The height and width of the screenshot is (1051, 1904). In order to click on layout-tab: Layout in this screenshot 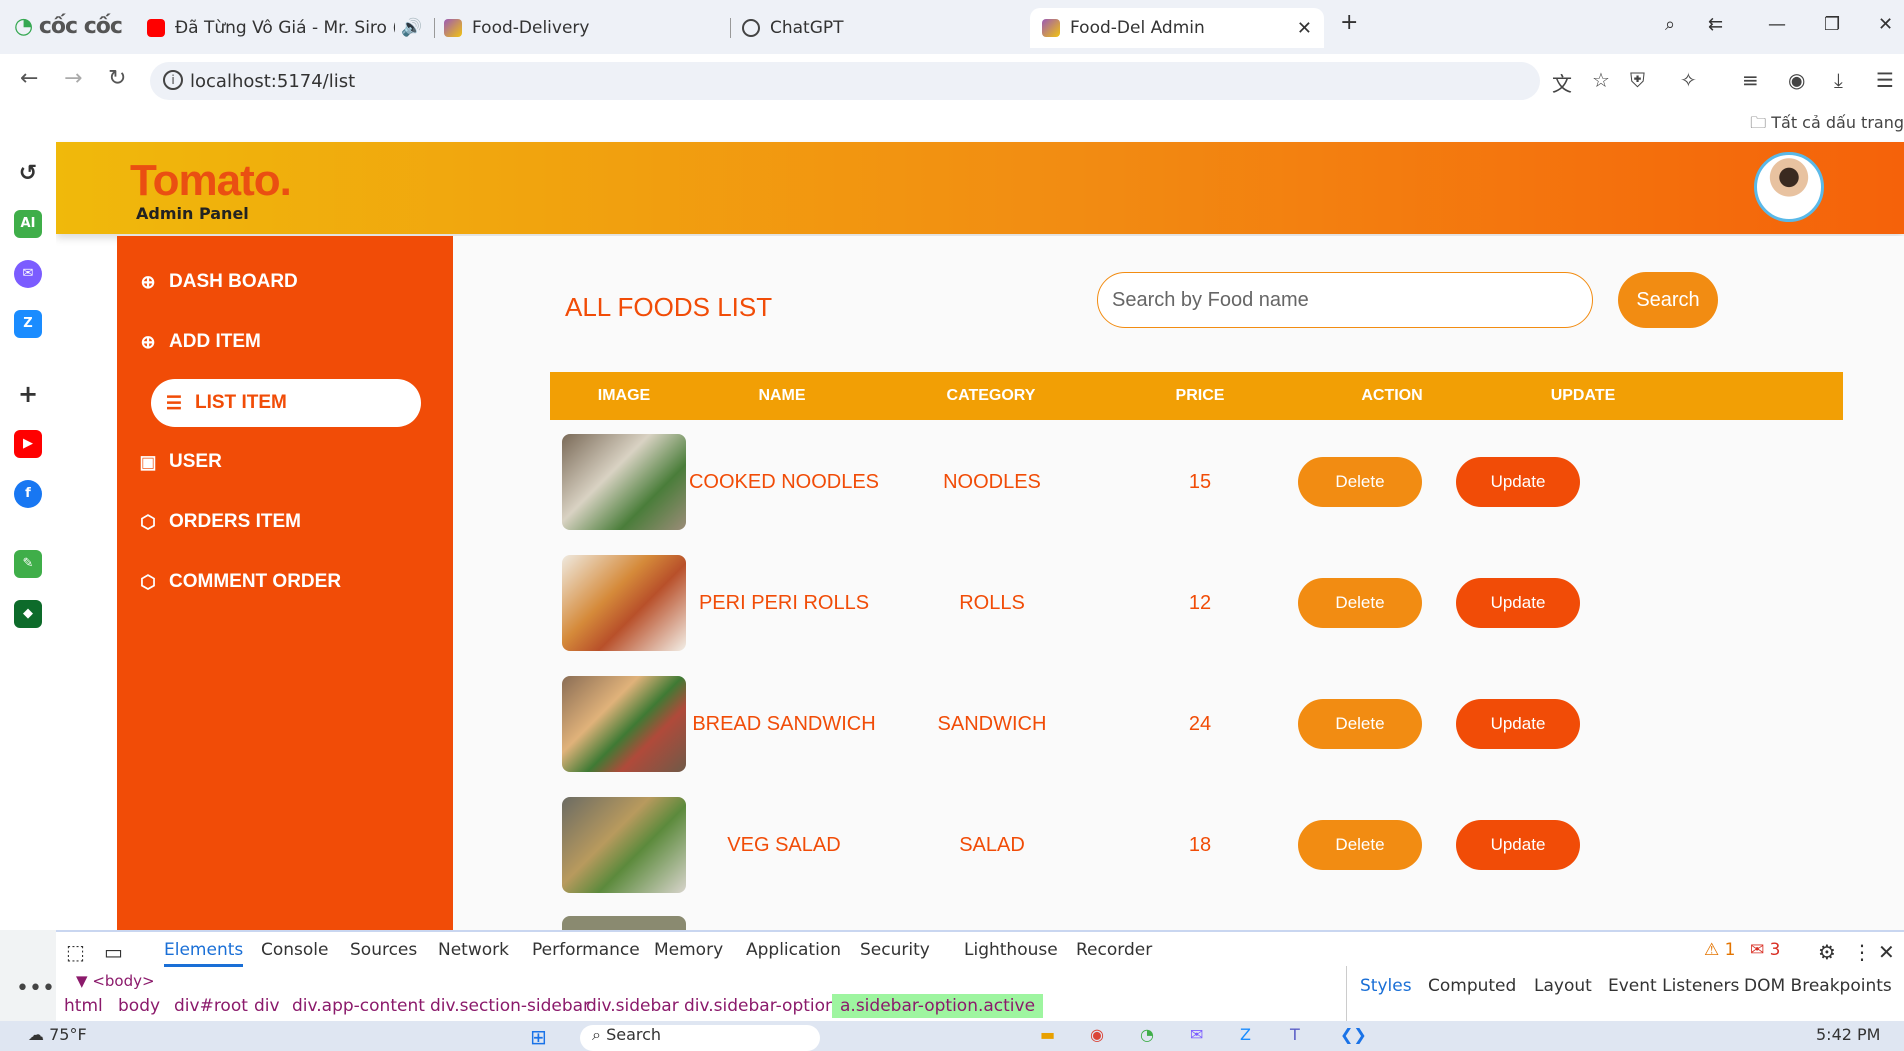, I will do `click(1563, 986)`.